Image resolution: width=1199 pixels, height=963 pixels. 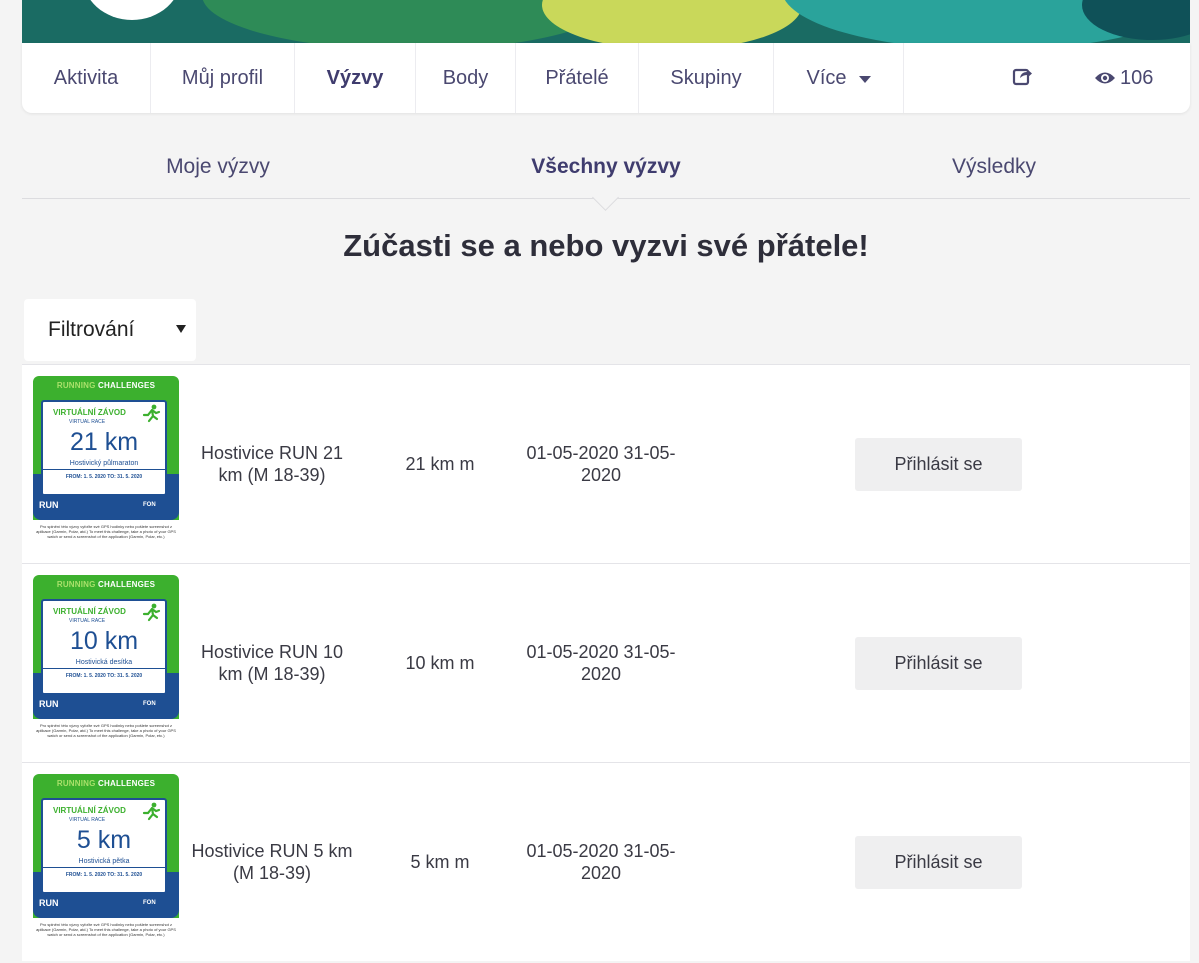 I want to click on nav-item-muj-profil: Můj profil, so click(x=223, y=78).